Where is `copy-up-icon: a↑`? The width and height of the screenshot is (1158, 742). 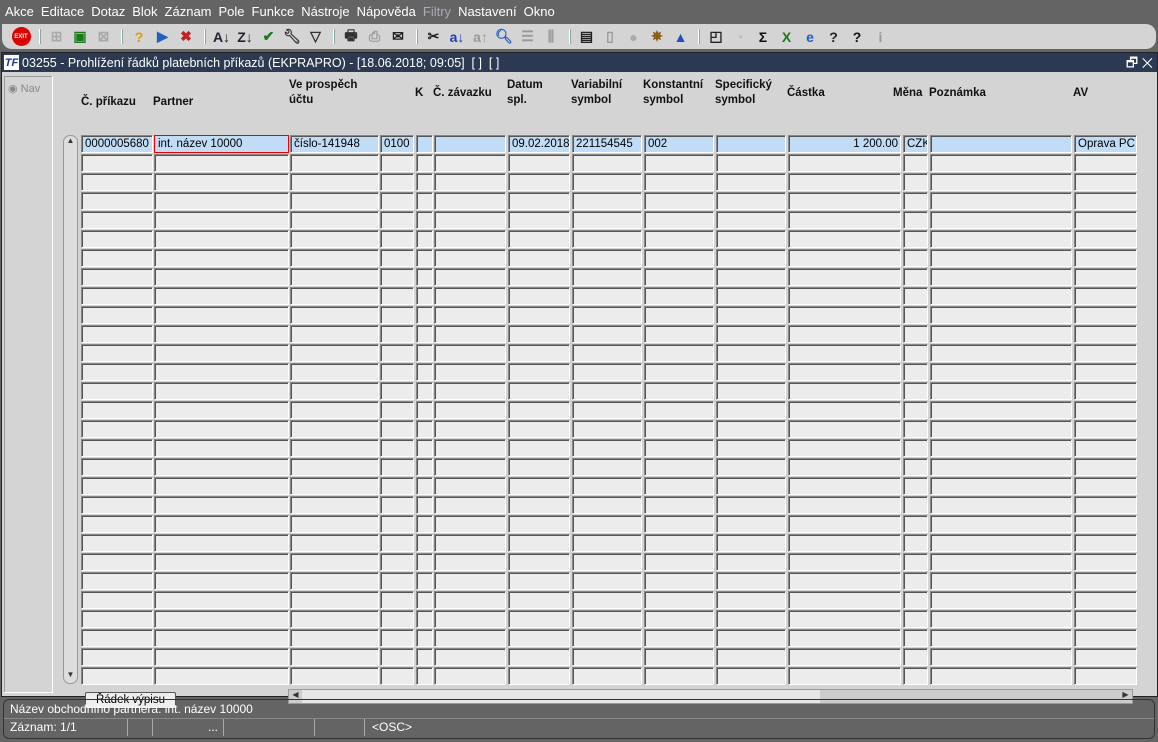 copy-up-icon: a↑ is located at coordinates (481, 37).